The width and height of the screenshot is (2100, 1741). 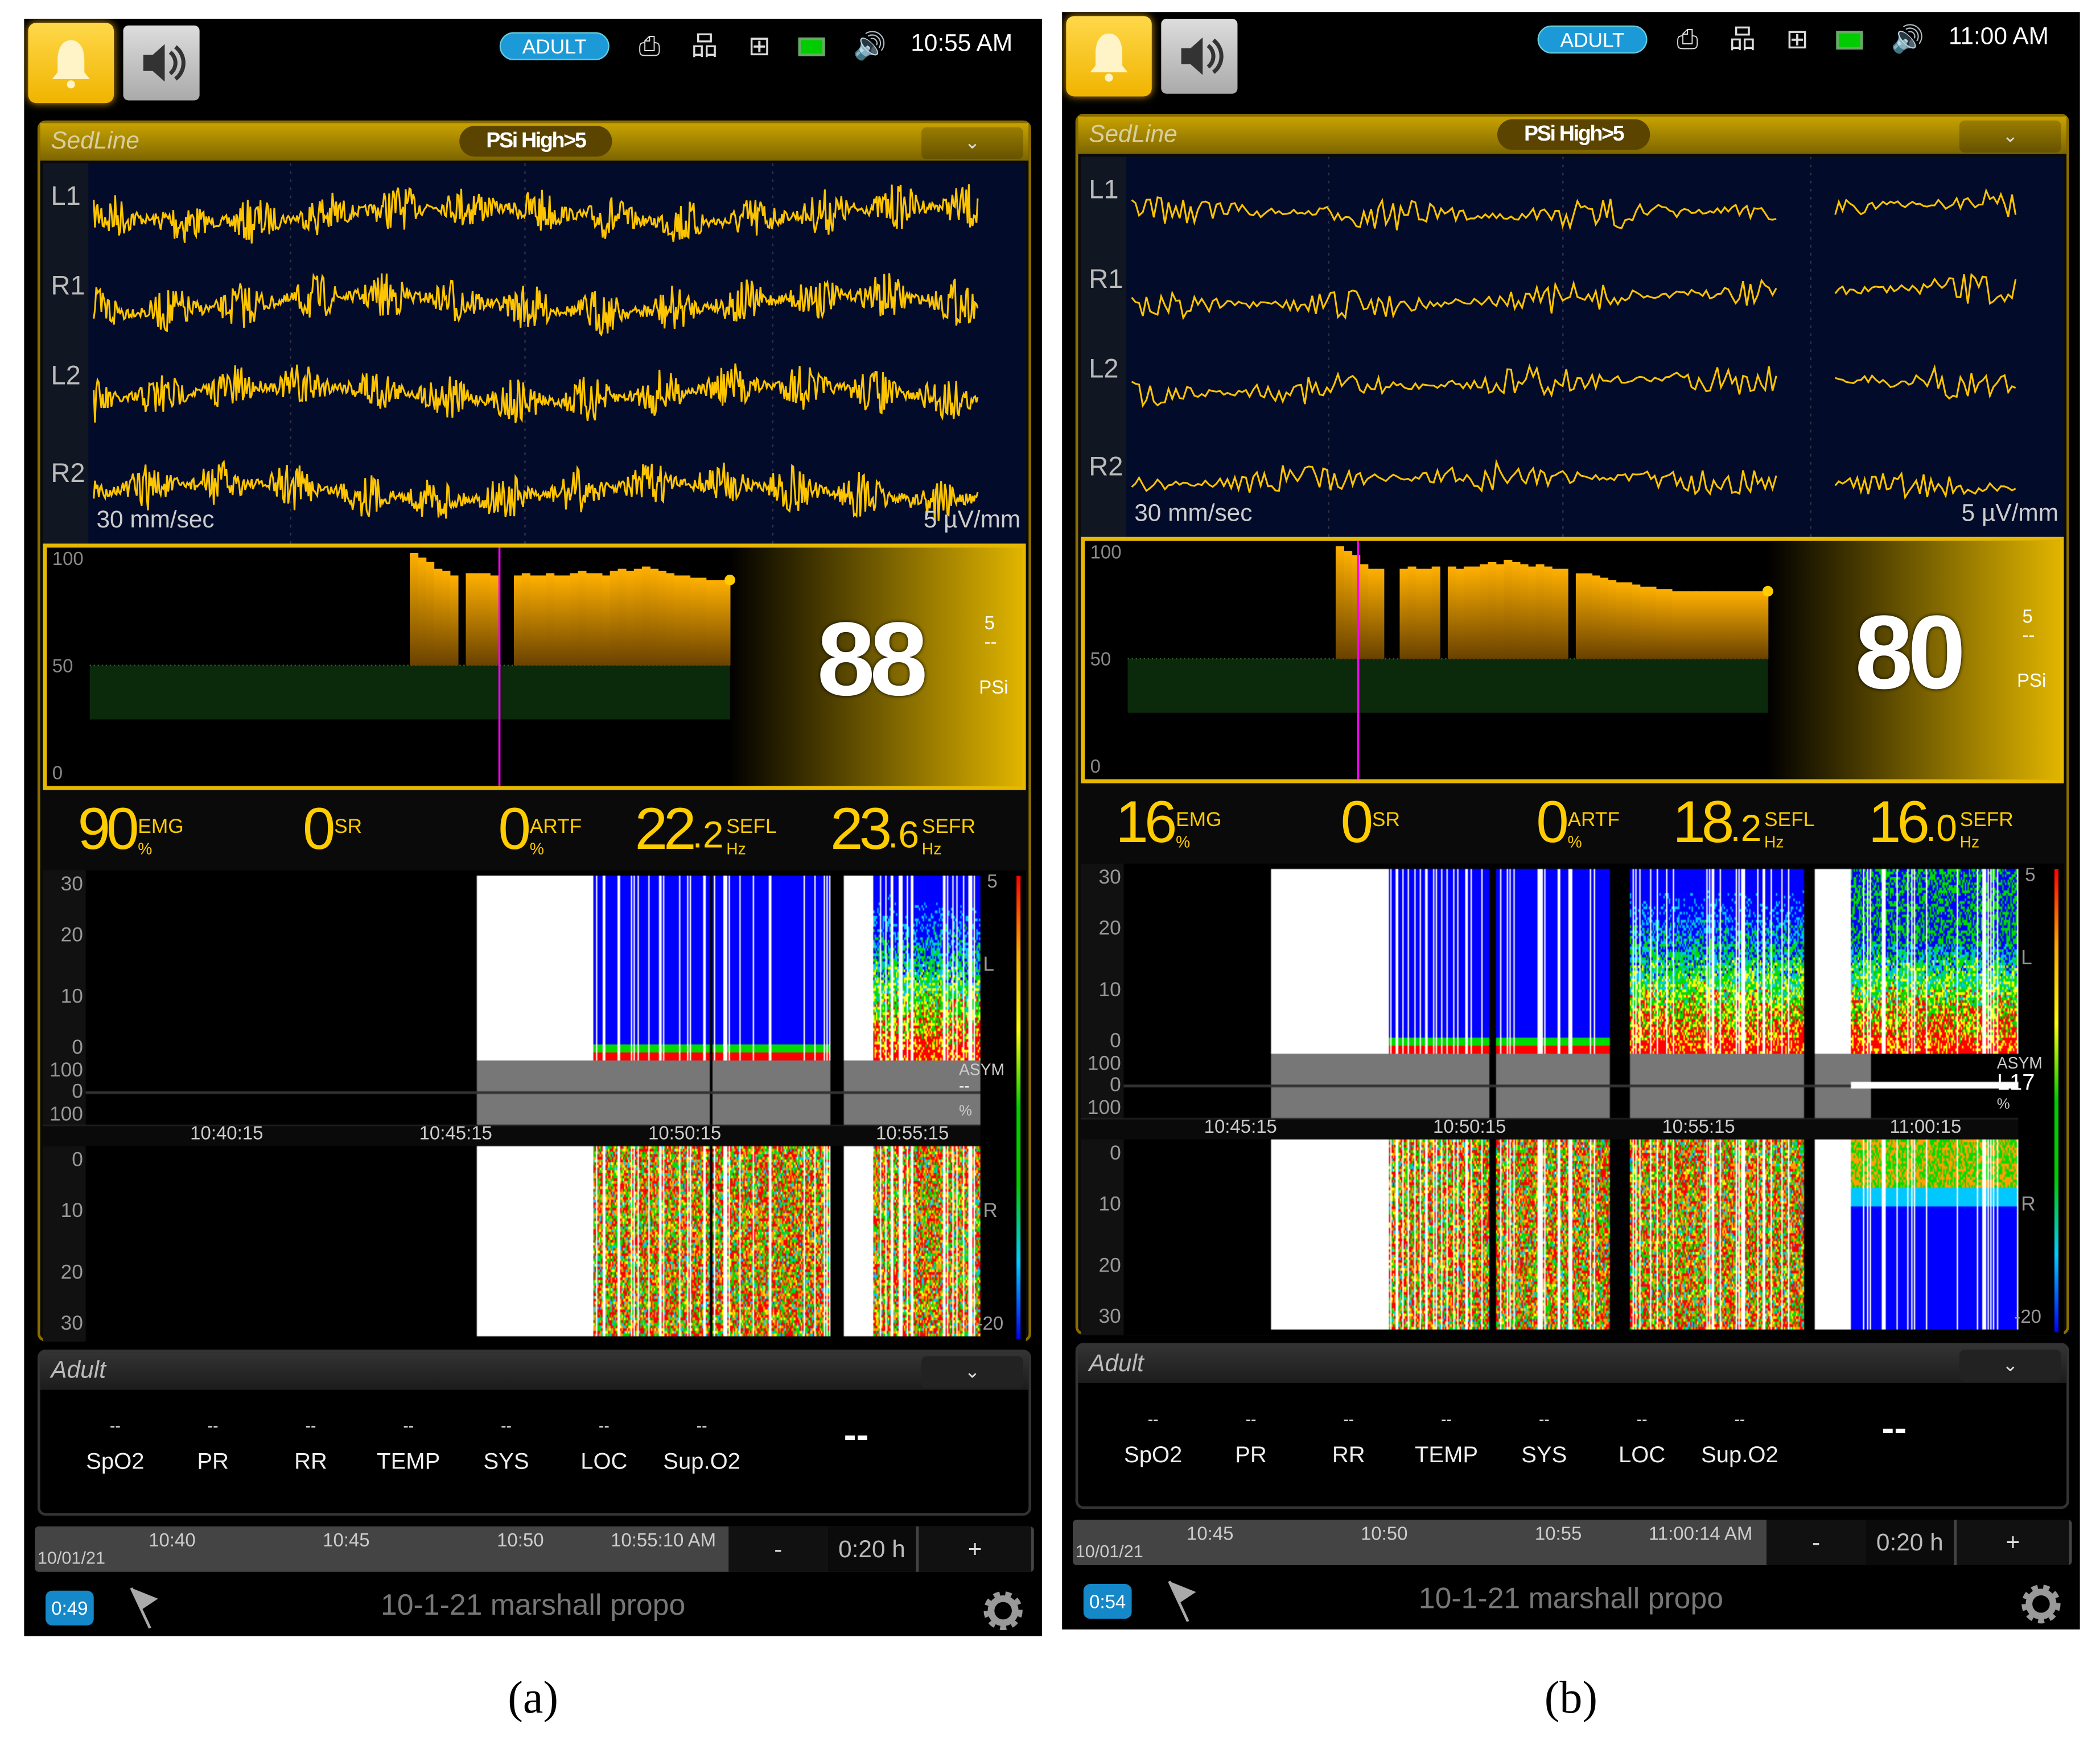 What do you see at coordinates (705, 835) in the screenshot?
I see `param-sefl: 22 .2 SEFL Hz` at bounding box center [705, 835].